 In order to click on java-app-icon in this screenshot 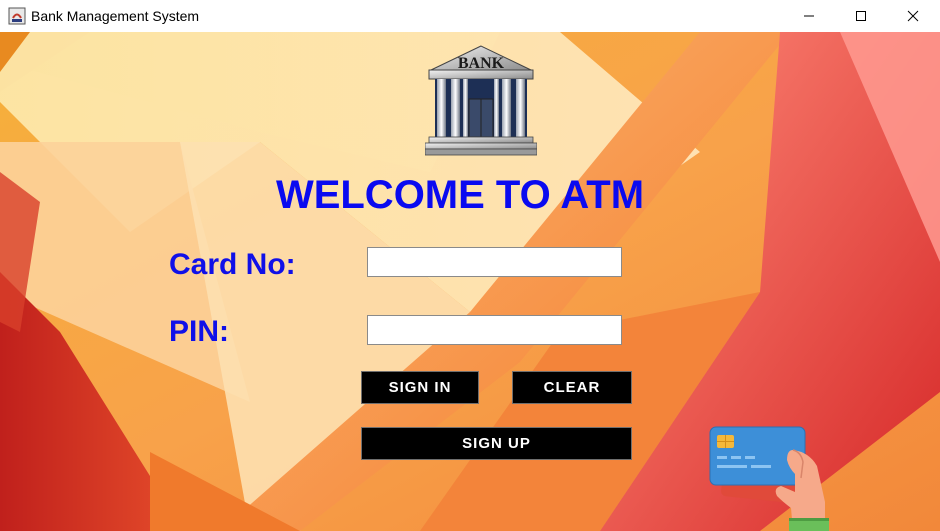, I will do `click(17, 16)`.